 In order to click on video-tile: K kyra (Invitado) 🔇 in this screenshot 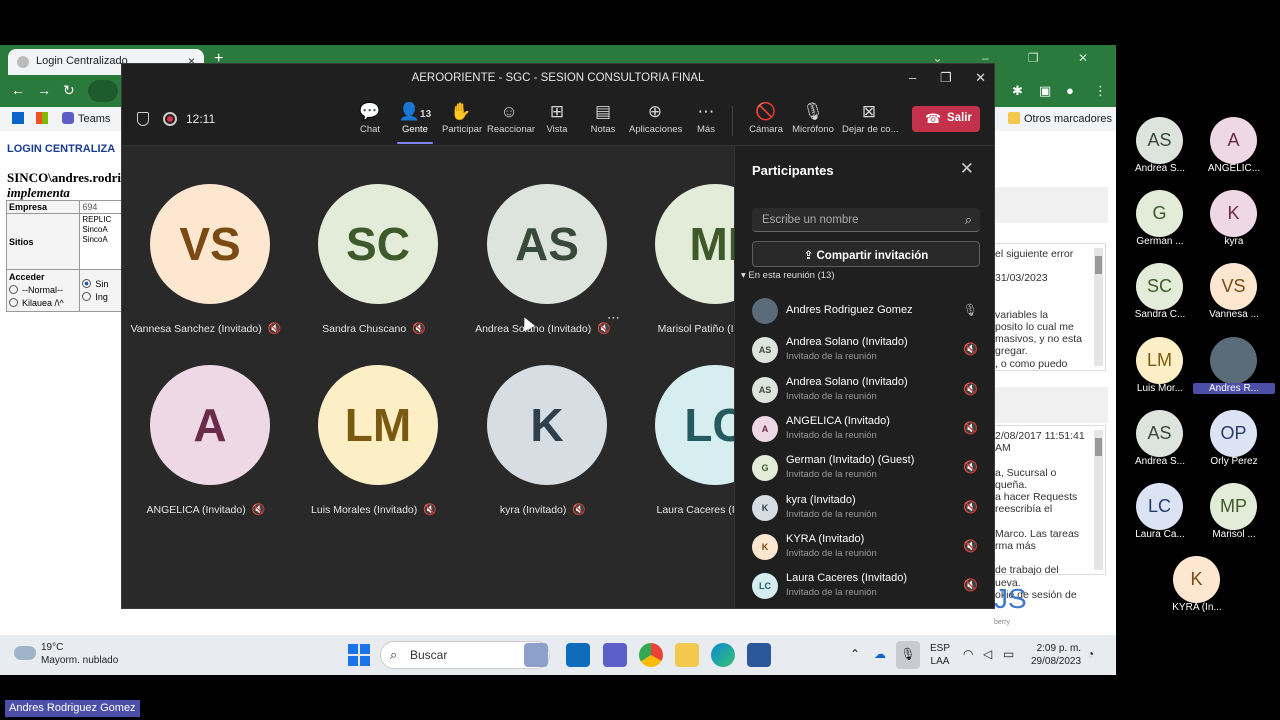, I will do `click(543, 426)`.